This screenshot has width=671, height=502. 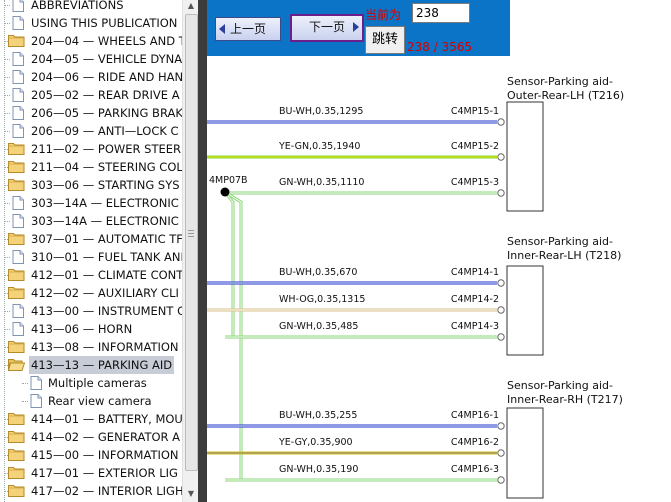 I want to click on tree-item: 413—13 — PARKING AID, so click(x=91, y=365).